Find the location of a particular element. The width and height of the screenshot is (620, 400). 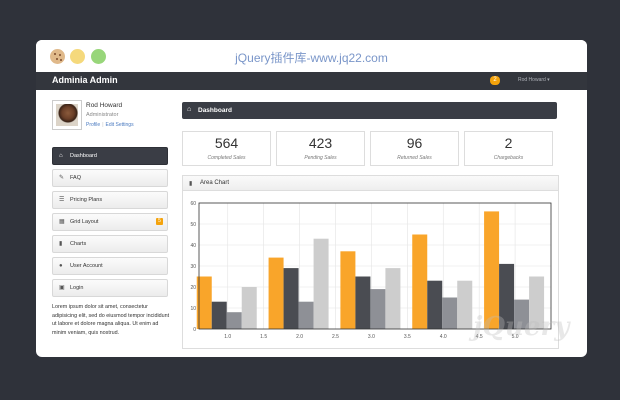

brand-logo: Adminia Admin is located at coordinates (85, 80).